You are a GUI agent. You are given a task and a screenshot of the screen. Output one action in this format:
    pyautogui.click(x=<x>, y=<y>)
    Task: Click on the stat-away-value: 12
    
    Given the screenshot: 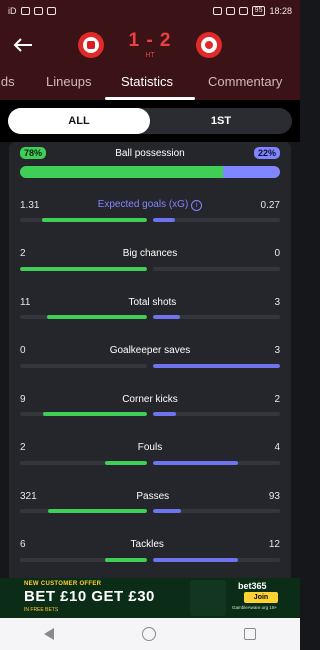 What is the action you would take?
    pyautogui.click(x=274, y=544)
    